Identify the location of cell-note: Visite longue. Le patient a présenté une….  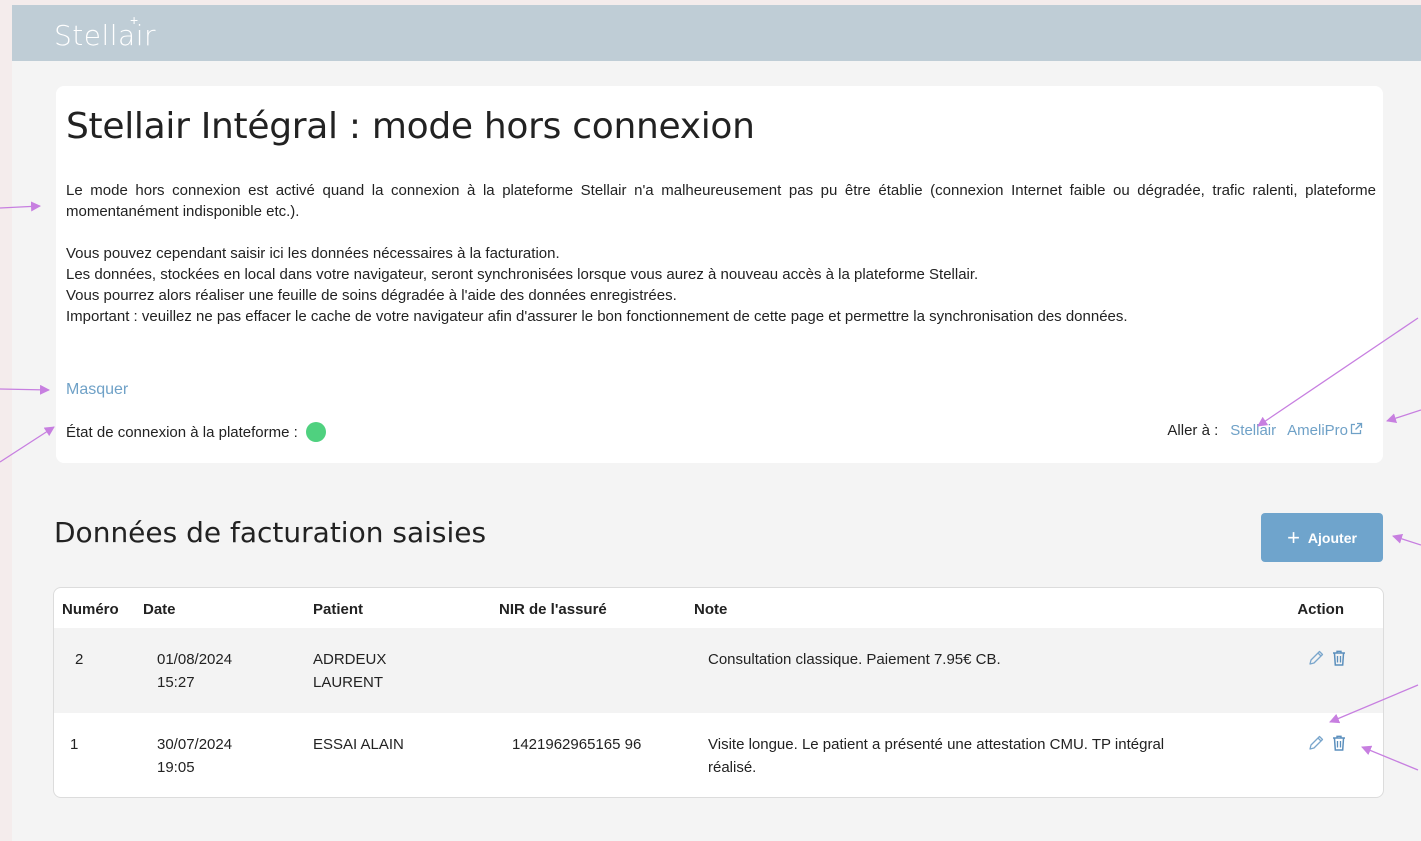
(936, 756).